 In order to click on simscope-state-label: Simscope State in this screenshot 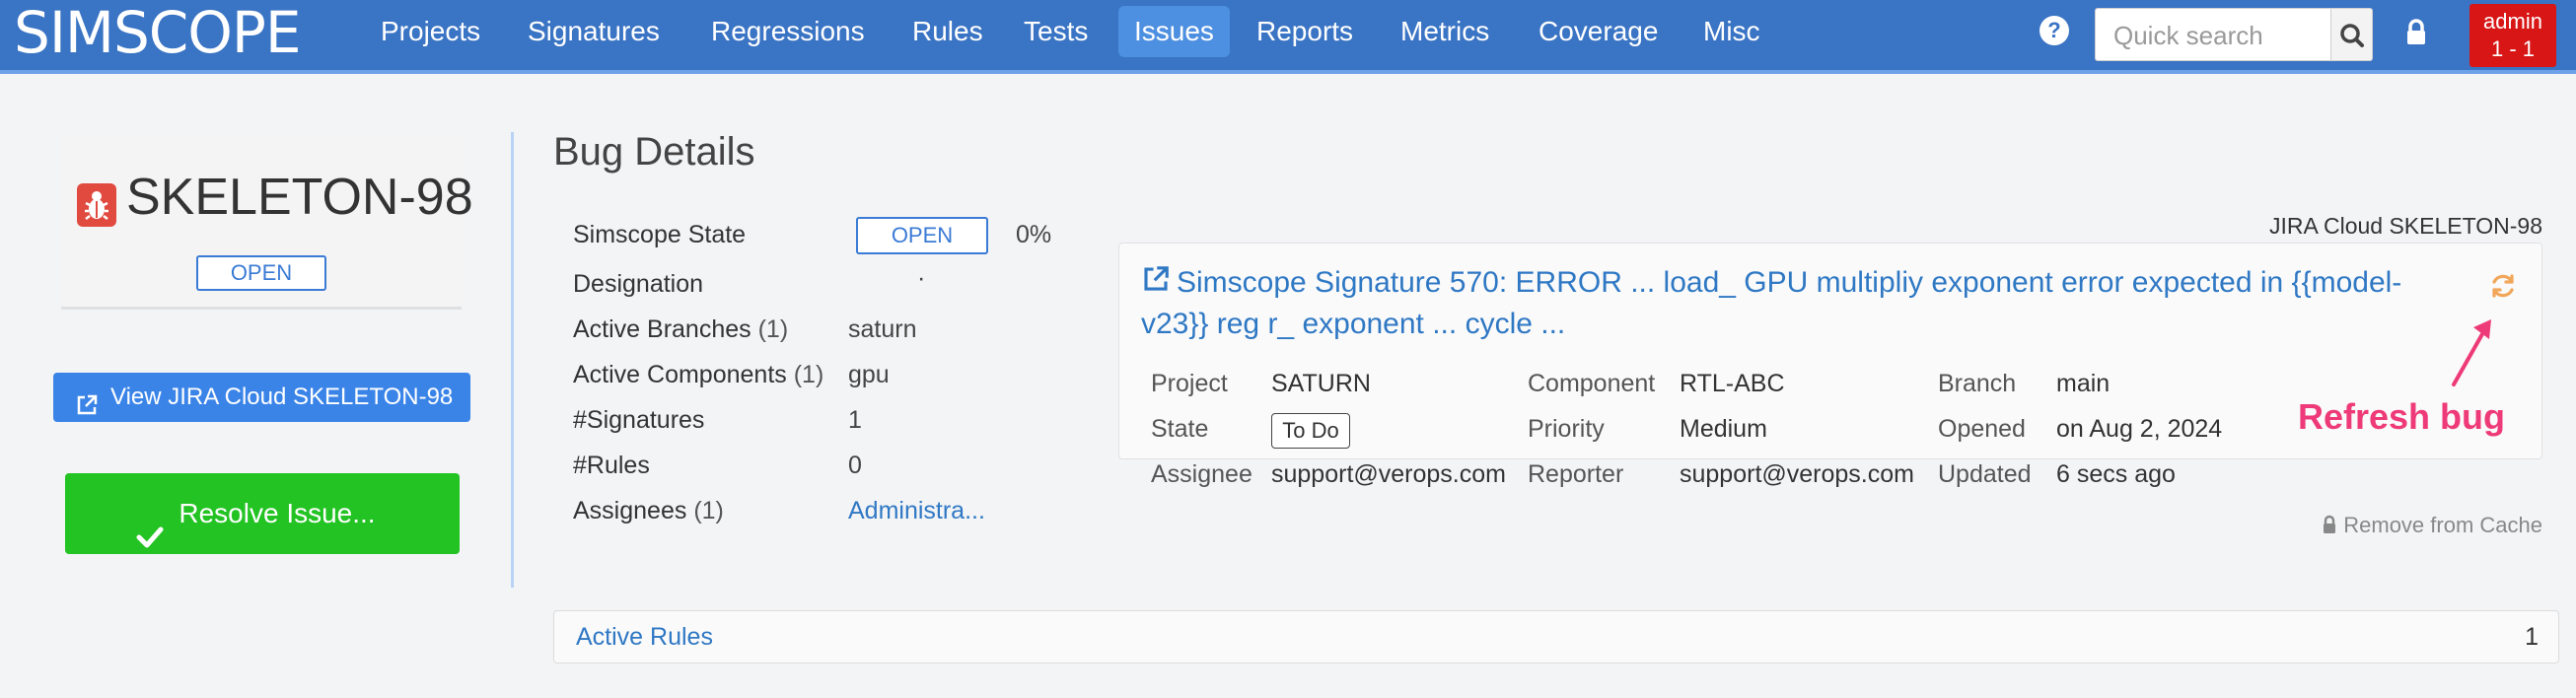, I will do `click(660, 234)`.